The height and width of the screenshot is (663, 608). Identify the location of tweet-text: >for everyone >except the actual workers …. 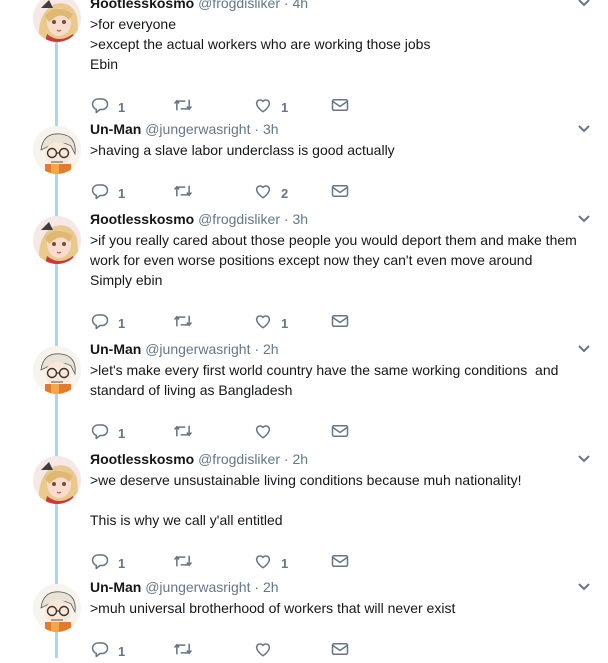
(260, 44).